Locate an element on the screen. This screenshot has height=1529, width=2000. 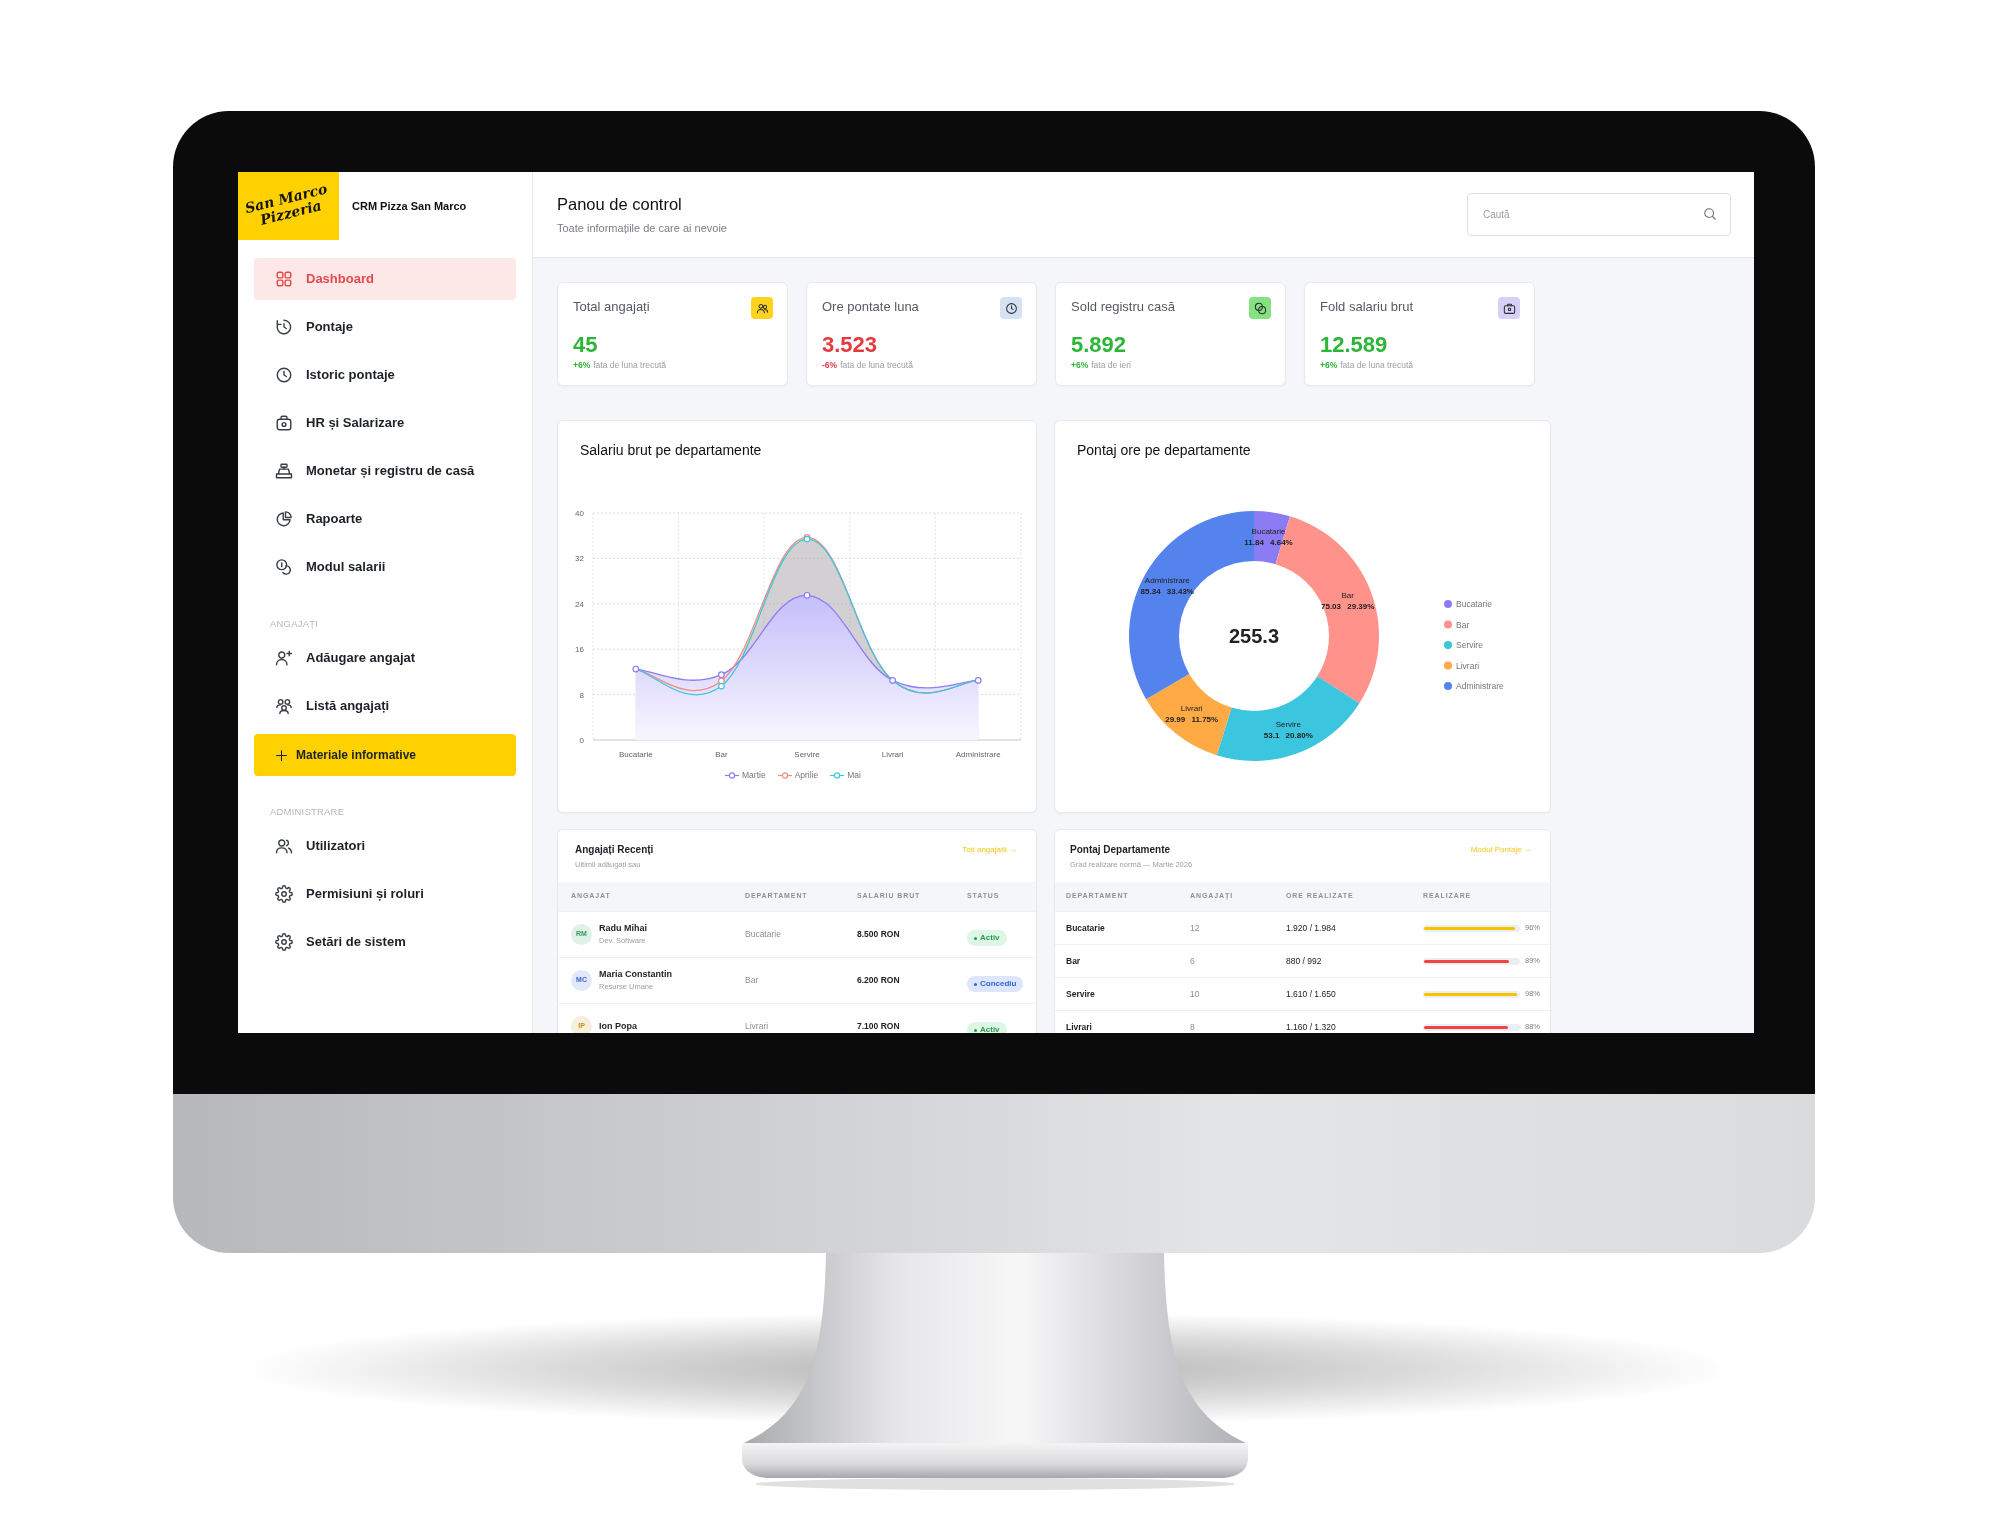
slice-value: 85.34 33.43% is located at coordinates (1167, 592).